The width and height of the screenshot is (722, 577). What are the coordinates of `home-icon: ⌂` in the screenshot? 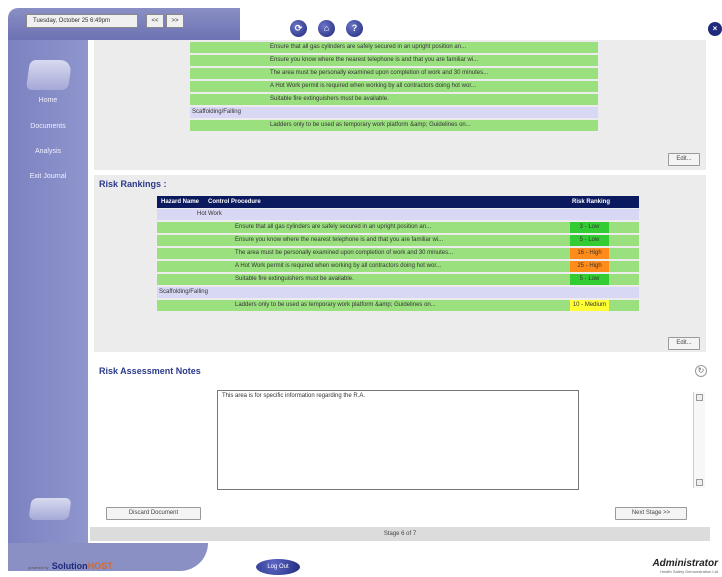 It's located at (326, 28).